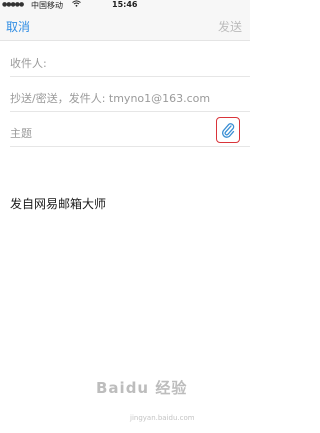  I want to click on recipient-field: 收件人:, so click(125, 61).